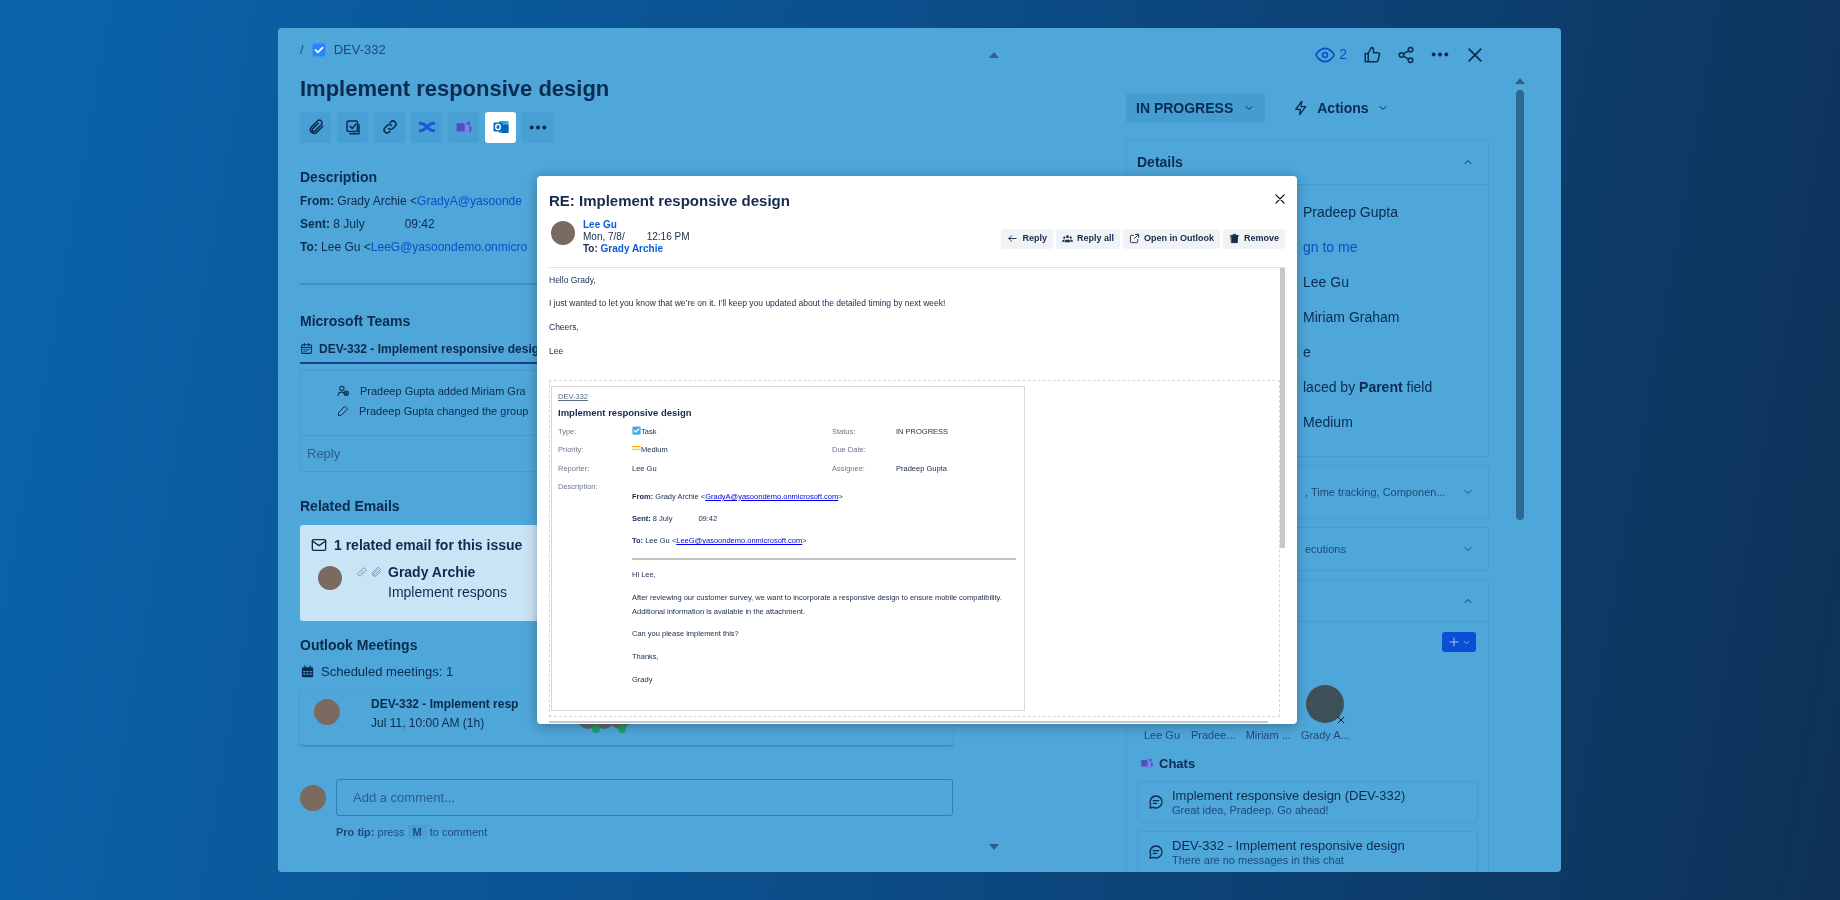 Image resolution: width=1840 pixels, height=900 pixels. What do you see at coordinates (1289, 795) in the screenshot?
I see `chat-title: Implement responsive design (DEV-332)` at bounding box center [1289, 795].